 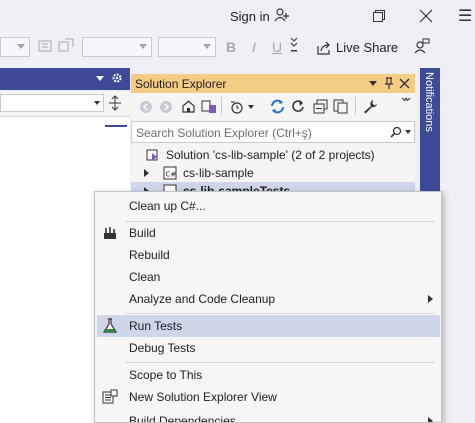 What do you see at coordinates (65, 79) in the screenshot?
I see `document-tab-strip` at bounding box center [65, 79].